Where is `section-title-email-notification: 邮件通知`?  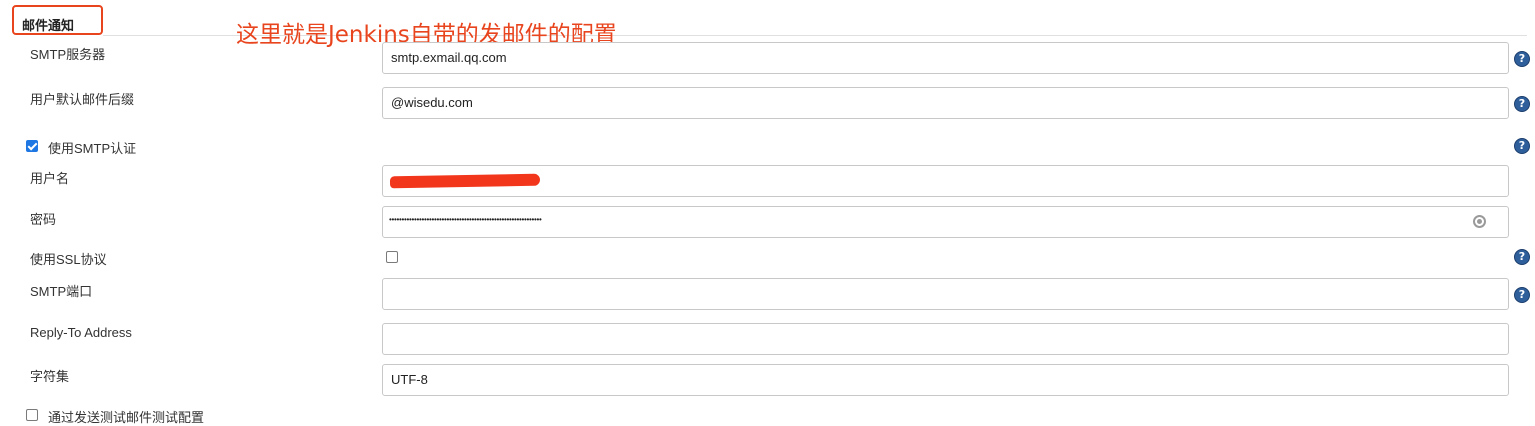
section-title-email-notification: 邮件通知 is located at coordinates (57, 20).